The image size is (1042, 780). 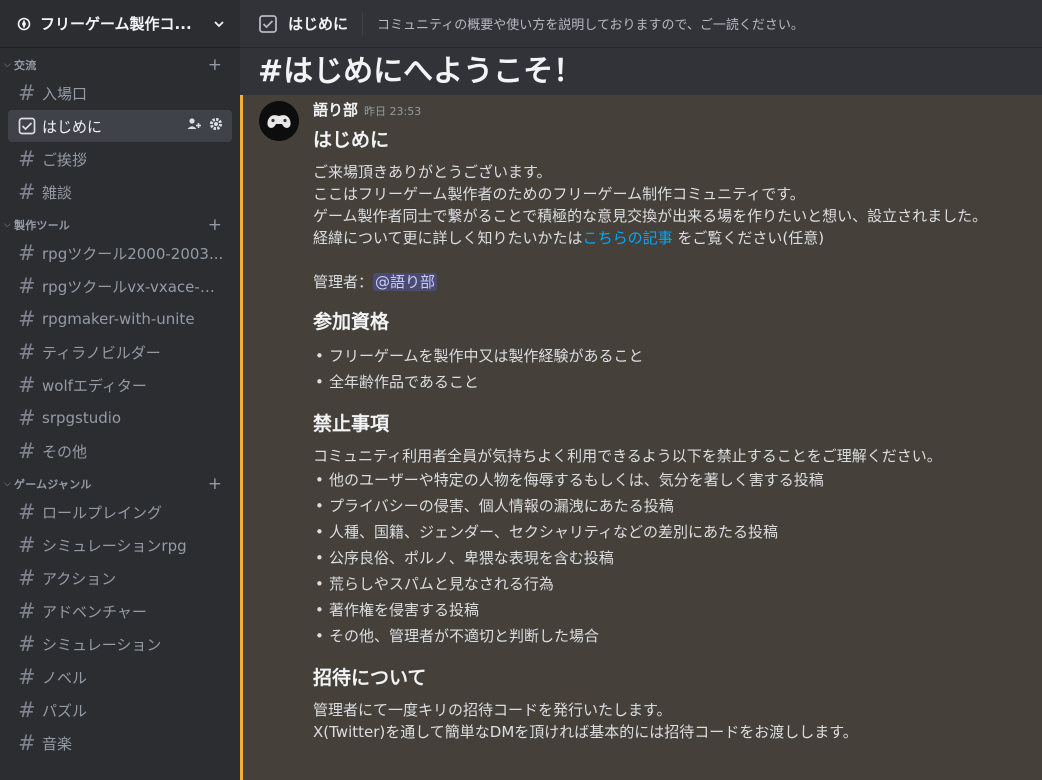 I want to click on sidebar-channel: # srpgstudio, so click(x=120, y=418).